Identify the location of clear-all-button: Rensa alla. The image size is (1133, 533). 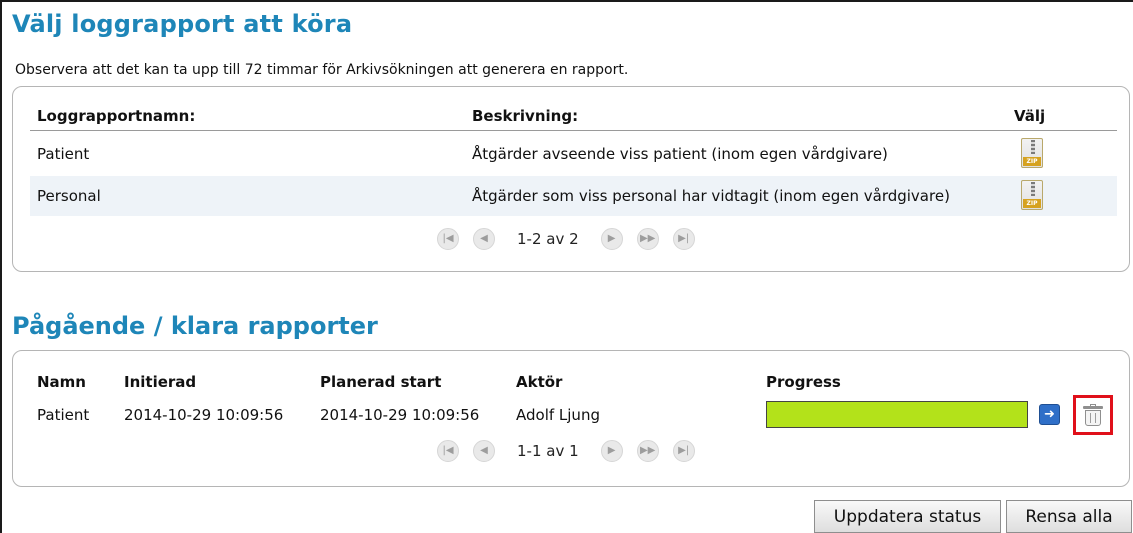
(1069, 516).